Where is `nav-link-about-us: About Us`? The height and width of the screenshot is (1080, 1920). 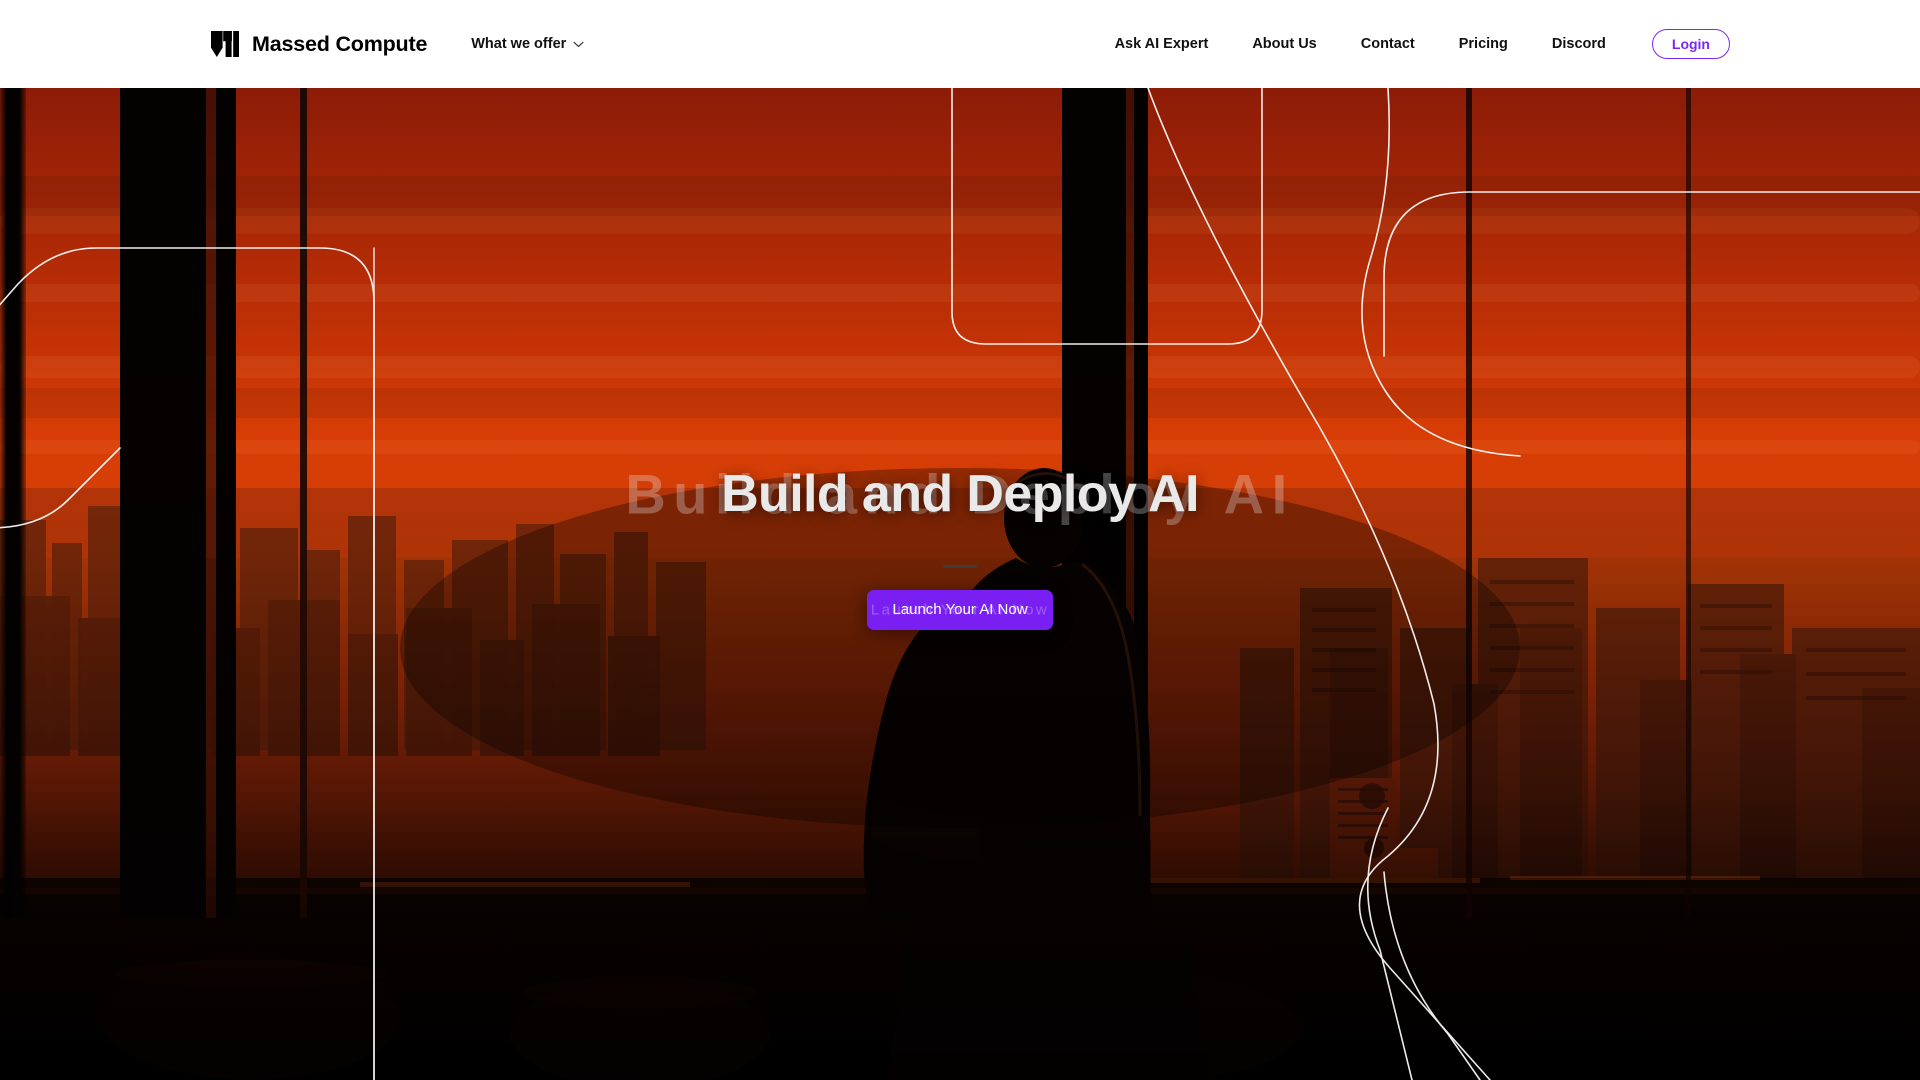 nav-link-about-us: About Us is located at coordinates (1284, 44).